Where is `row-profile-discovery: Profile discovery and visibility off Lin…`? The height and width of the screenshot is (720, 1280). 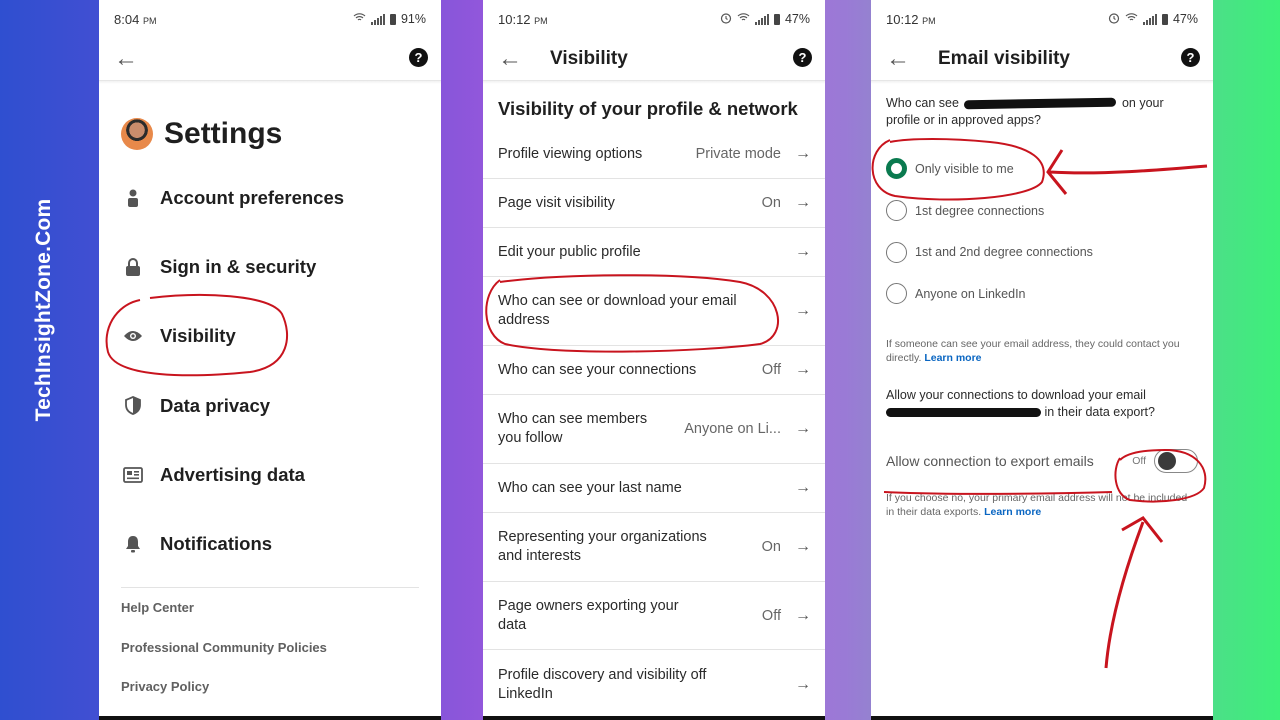
row-profile-discovery: Profile discovery and visibility off Lin… is located at coordinates (654, 684).